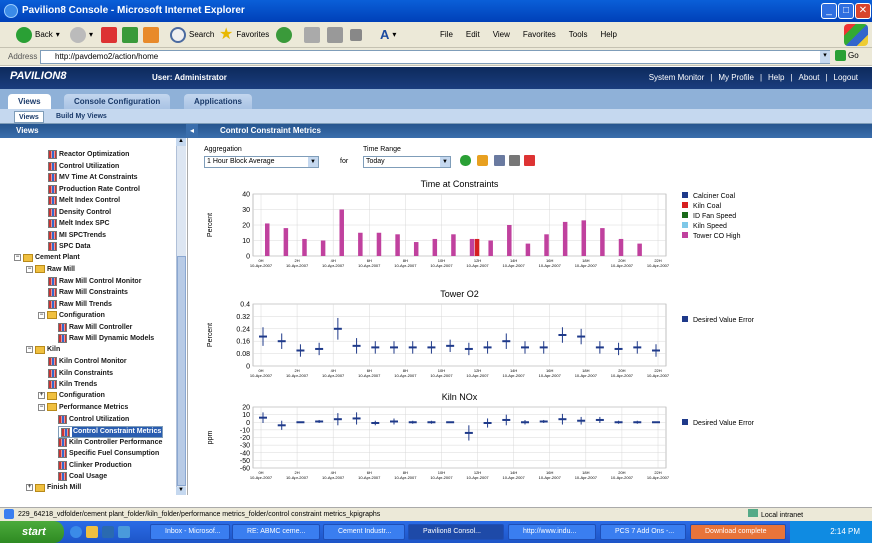 Image resolution: width=872 pixels, height=543 pixels. Describe the element at coordinates (72, 384) in the screenshot. I see `tree-item-kiln-trends: Kiln Trends` at that location.